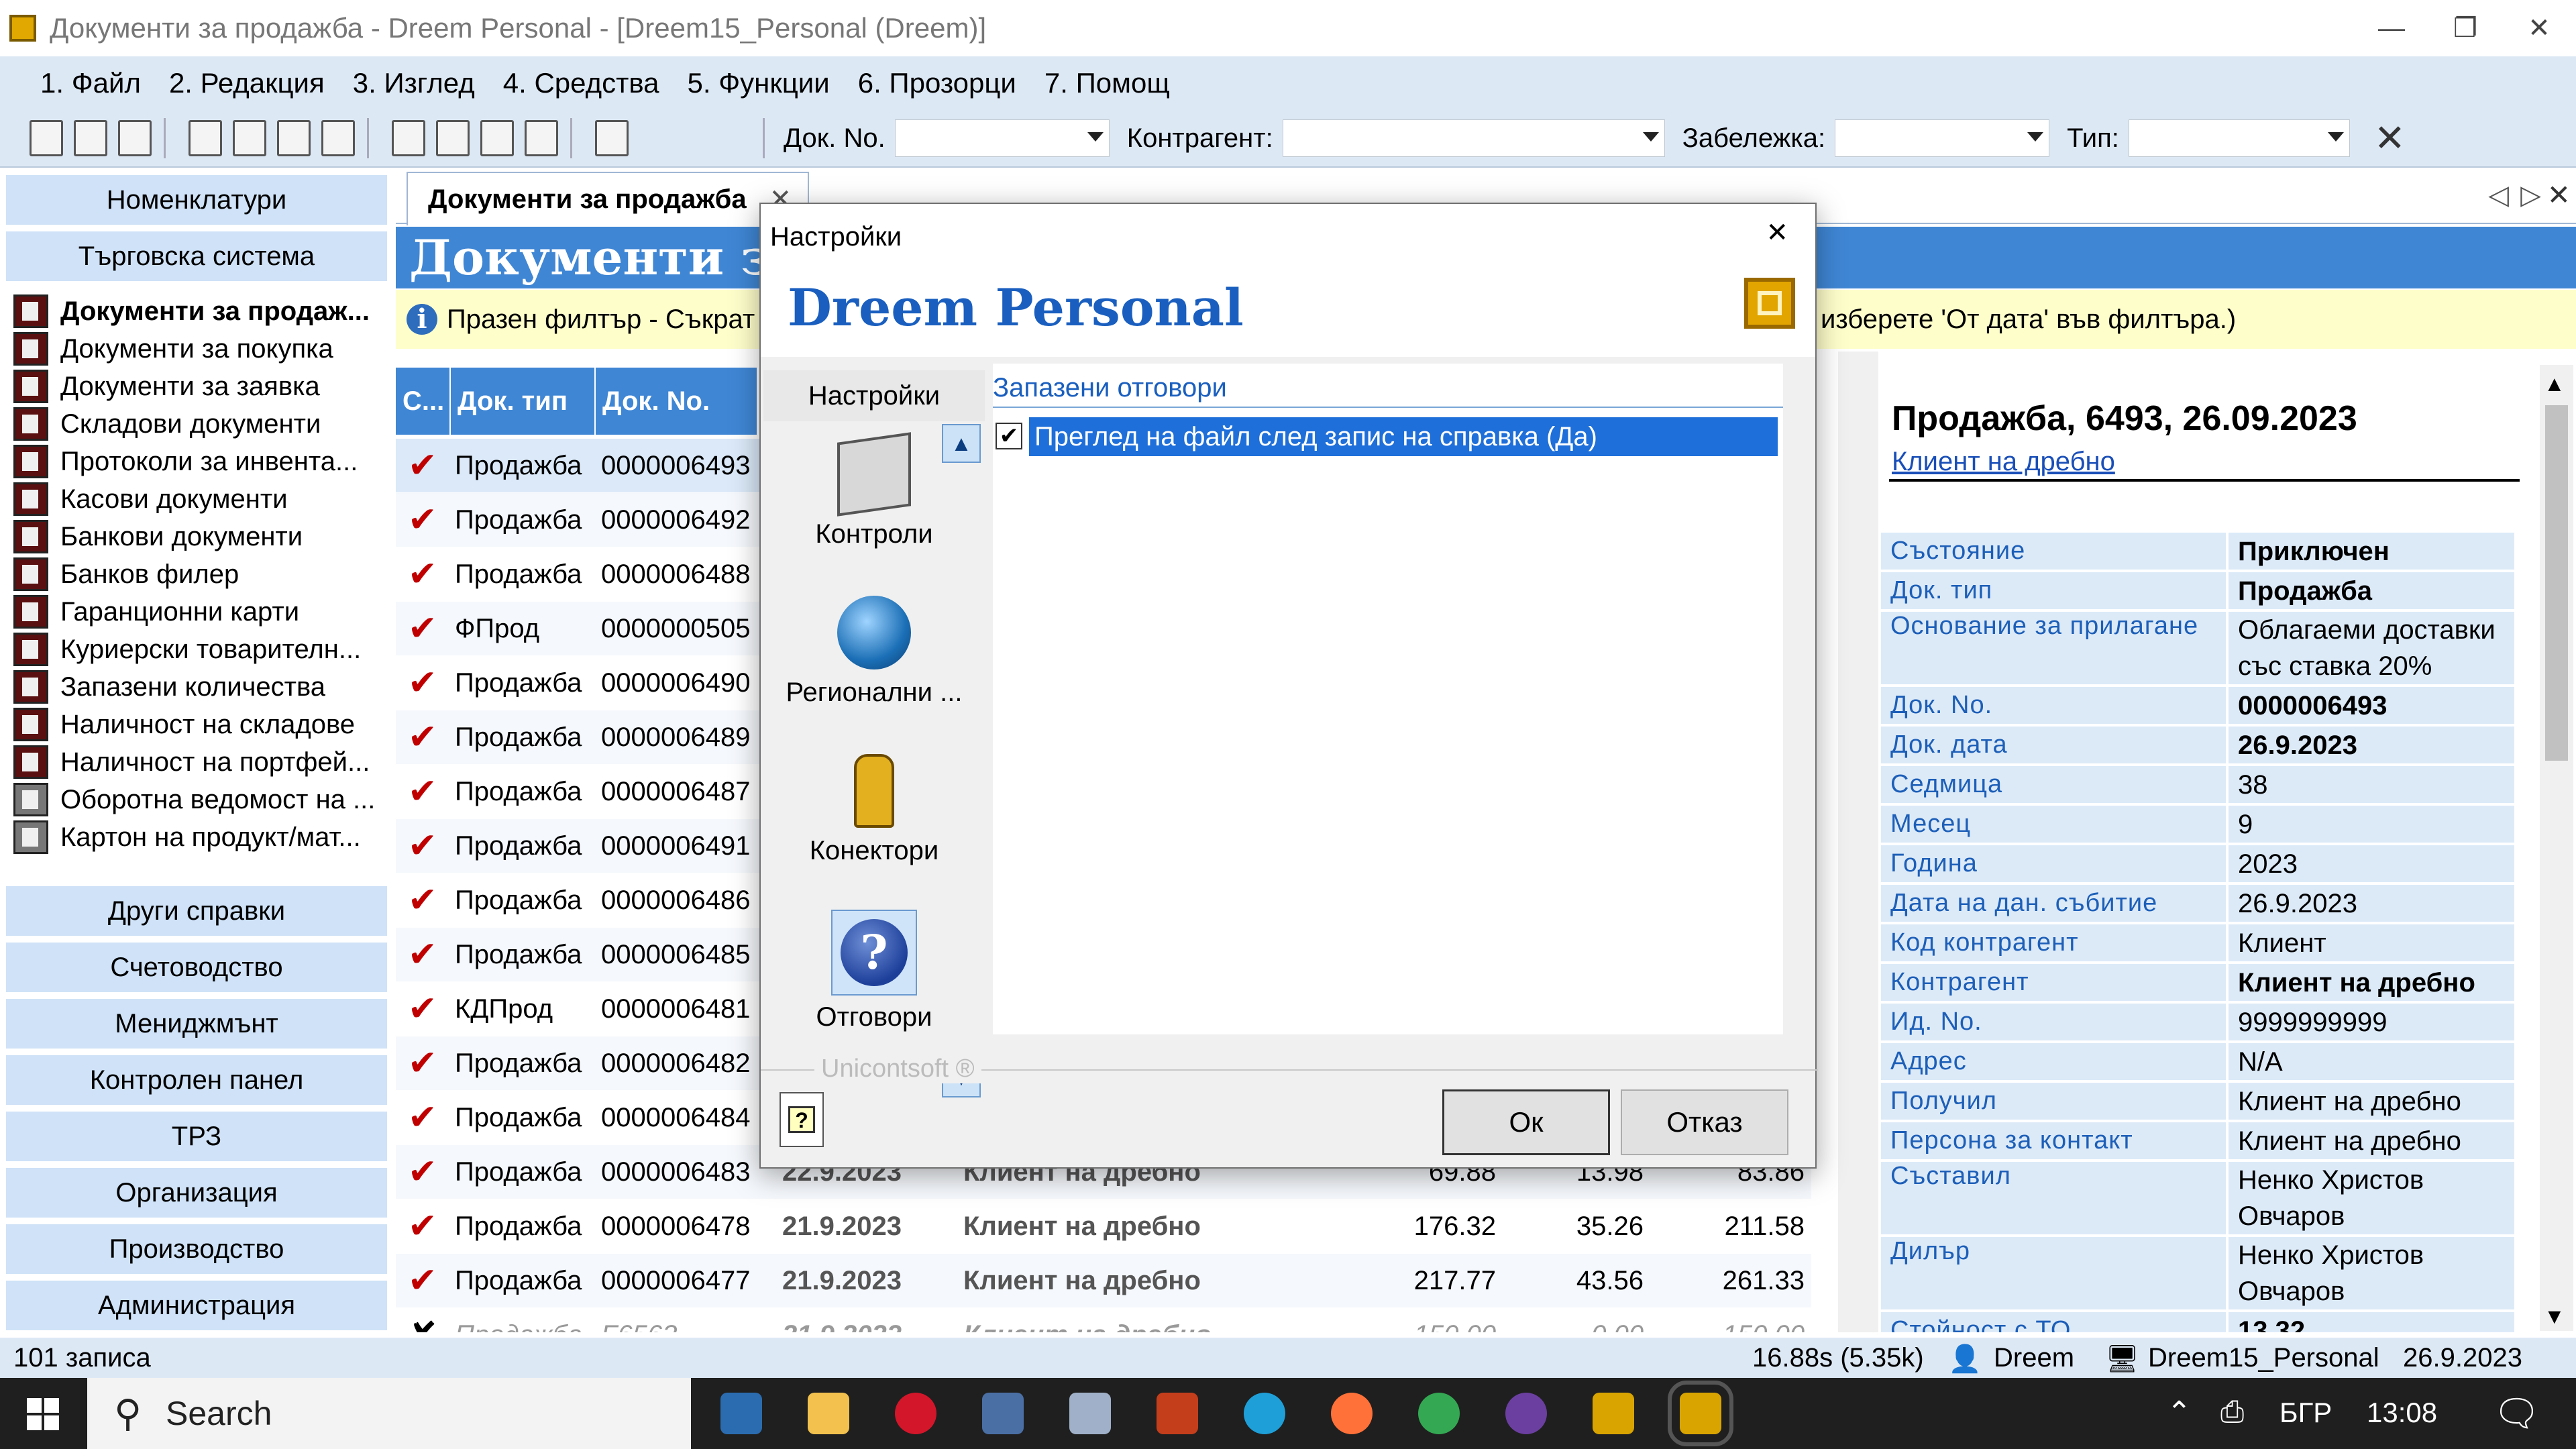 The height and width of the screenshot is (1449, 2576). Describe the element at coordinates (46, 138) in the screenshot. I see `new-document-icon` at that location.